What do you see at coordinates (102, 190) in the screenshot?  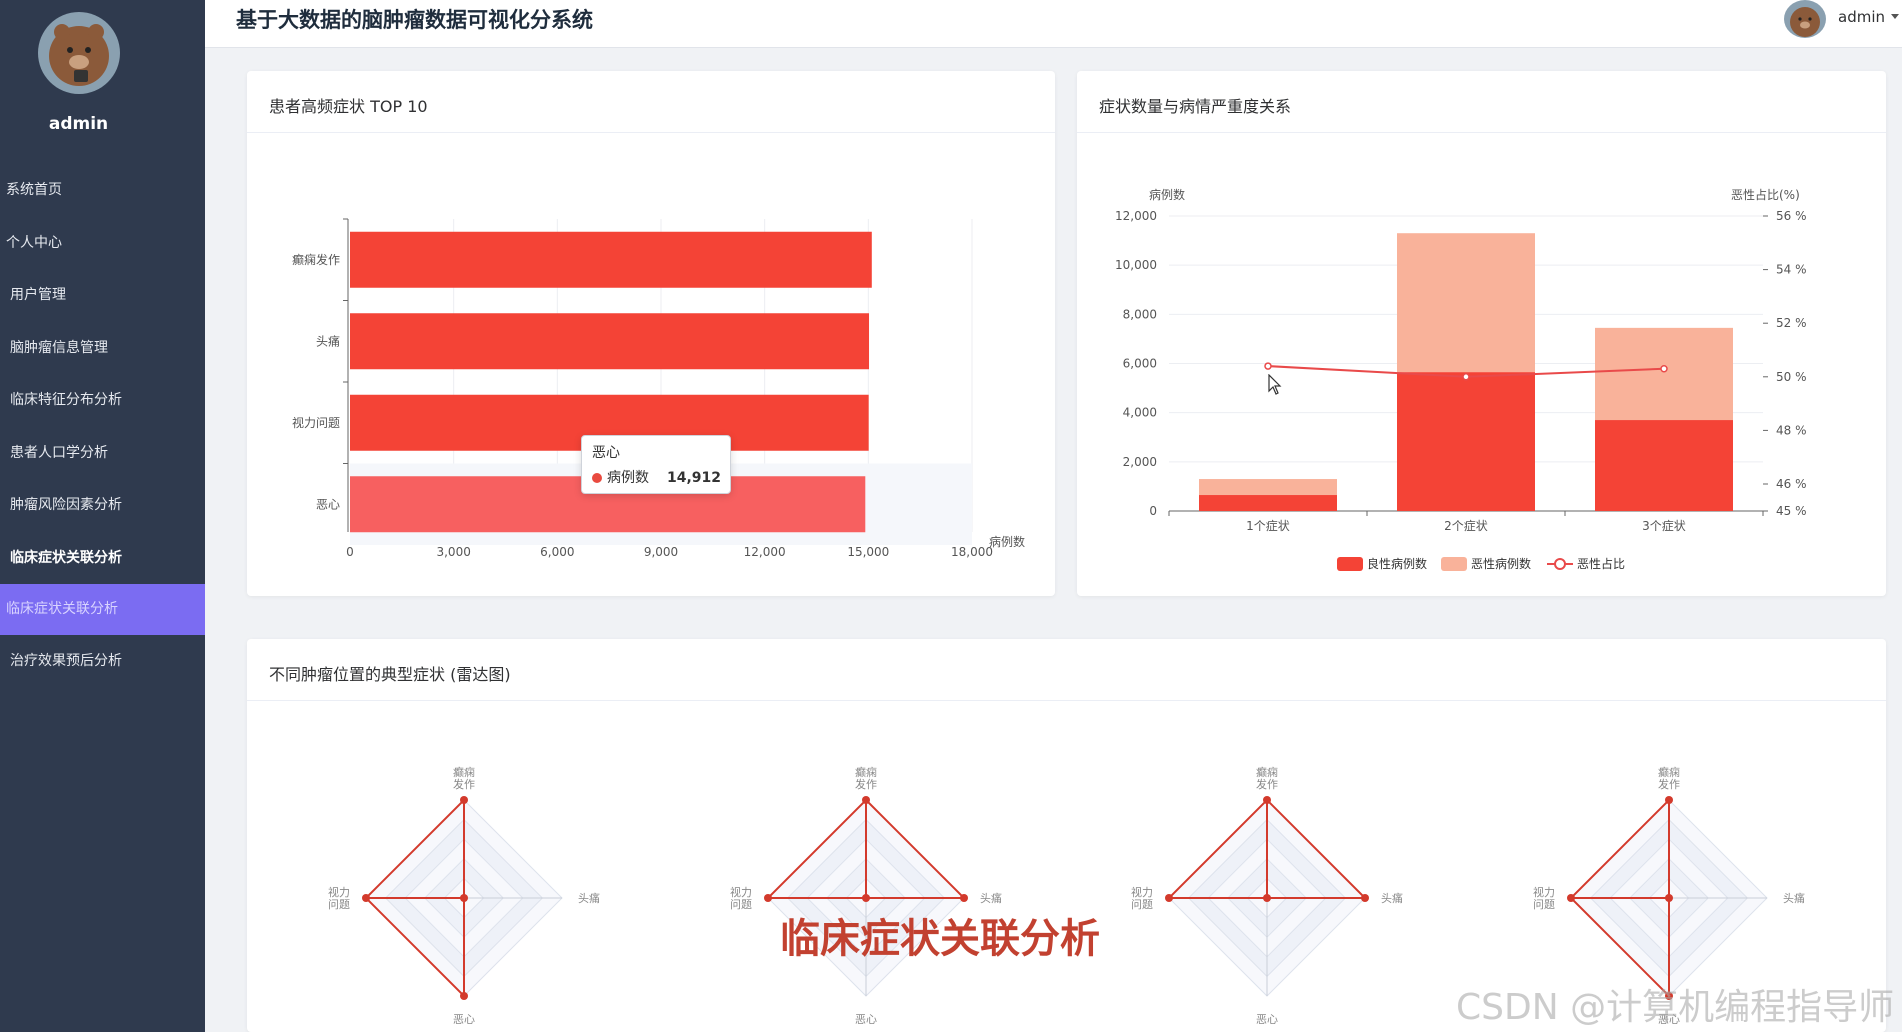 I see `menu-item-home: 系统首页` at bounding box center [102, 190].